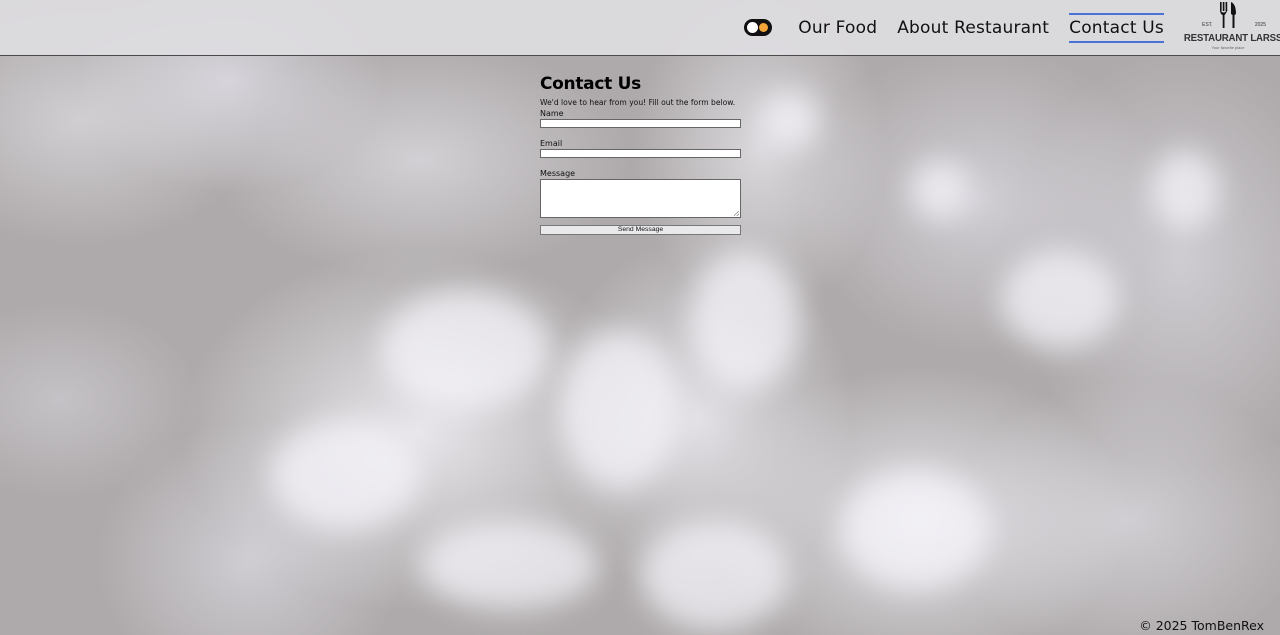  What do you see at coordinates (1207, 25) in the screenshot?
I see `logo-est: EST.` at bounding box center [1207, 25].